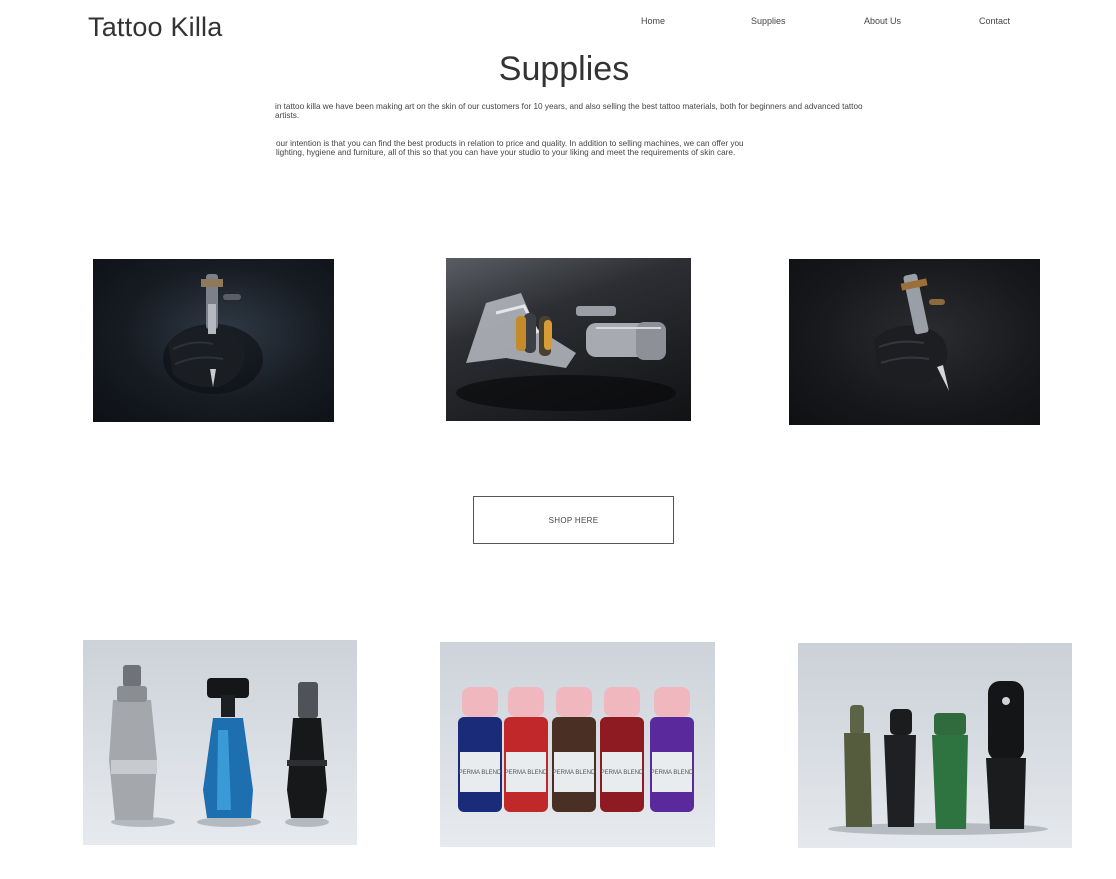 The image size is (1116, 879). Describe the element at coordinates (155, 27) in the screenshot. I see `brand-logo: Tattoo Killa` at that location.